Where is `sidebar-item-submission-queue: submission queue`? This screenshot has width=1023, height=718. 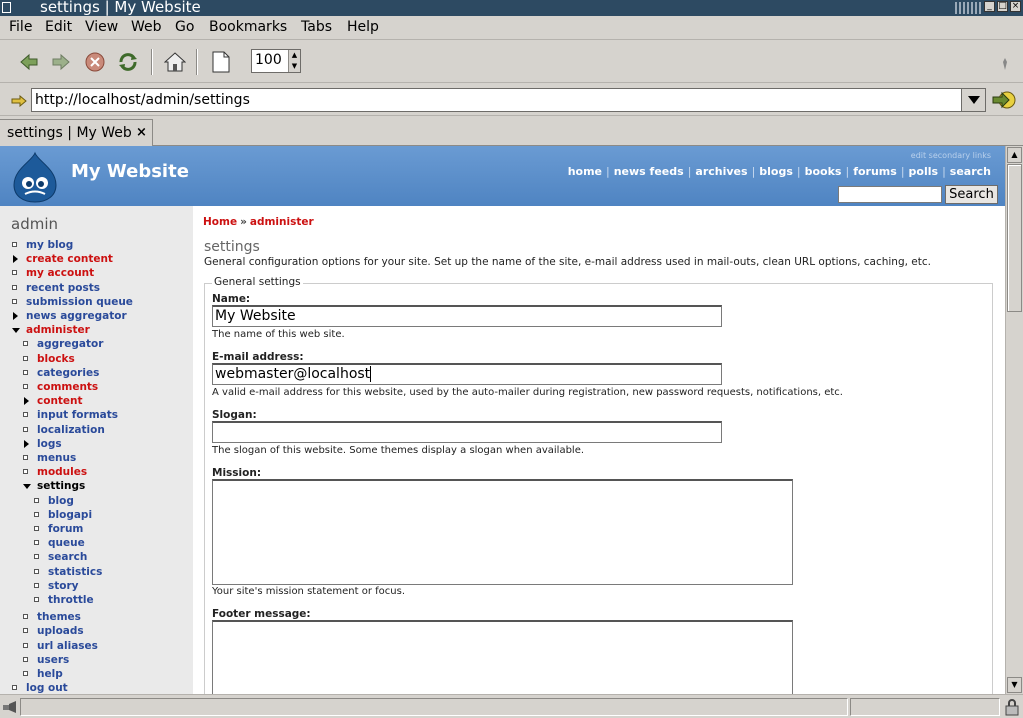
sidebar-item-submission-queue: submission queue is located at coordinates (79, 302).